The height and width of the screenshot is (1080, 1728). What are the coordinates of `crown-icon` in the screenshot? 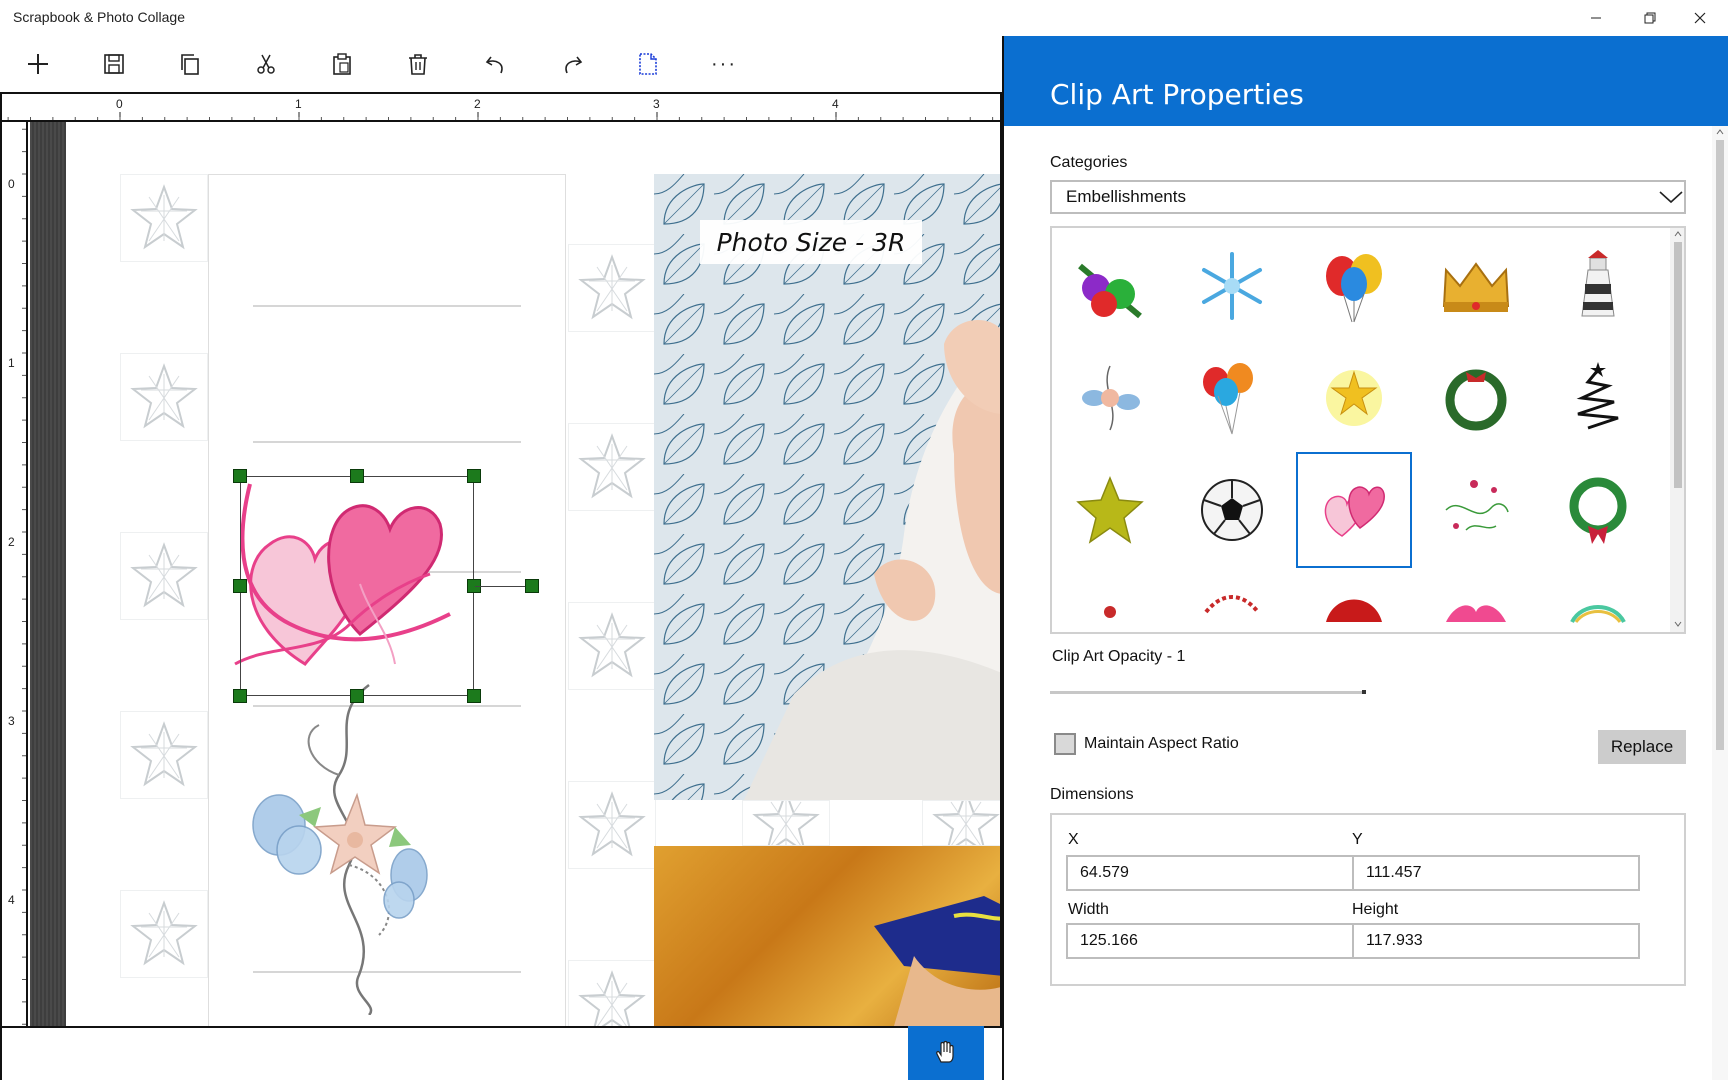 It's located at (1476, 287).